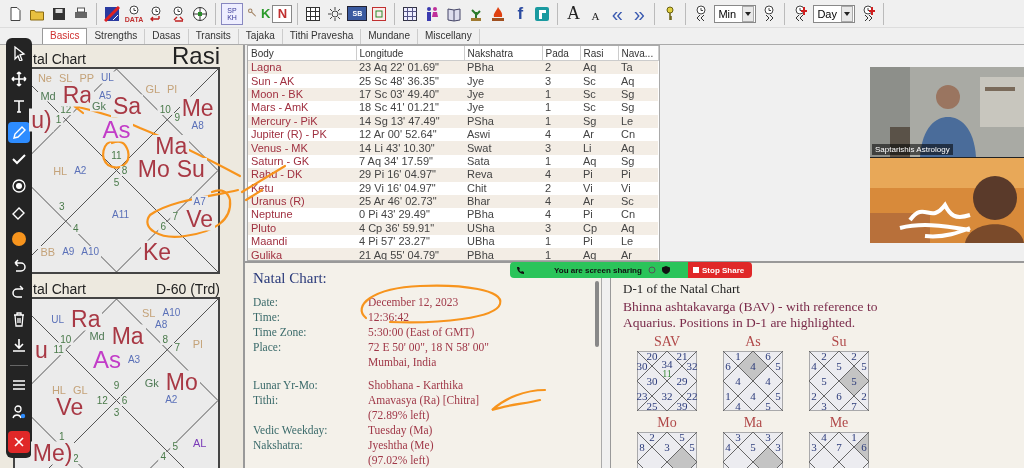 This screenshot has height=468, width=1024. What do you see at coordinates (503, 242) in the screenshot?
I see `table-cell: UBha` at bounding box center [503, 242].